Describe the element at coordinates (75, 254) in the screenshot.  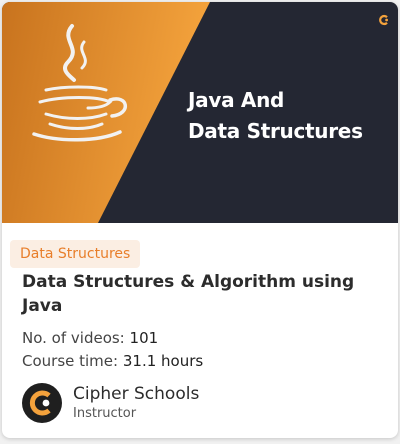
I see `category-badge: Data Structures` at that location.